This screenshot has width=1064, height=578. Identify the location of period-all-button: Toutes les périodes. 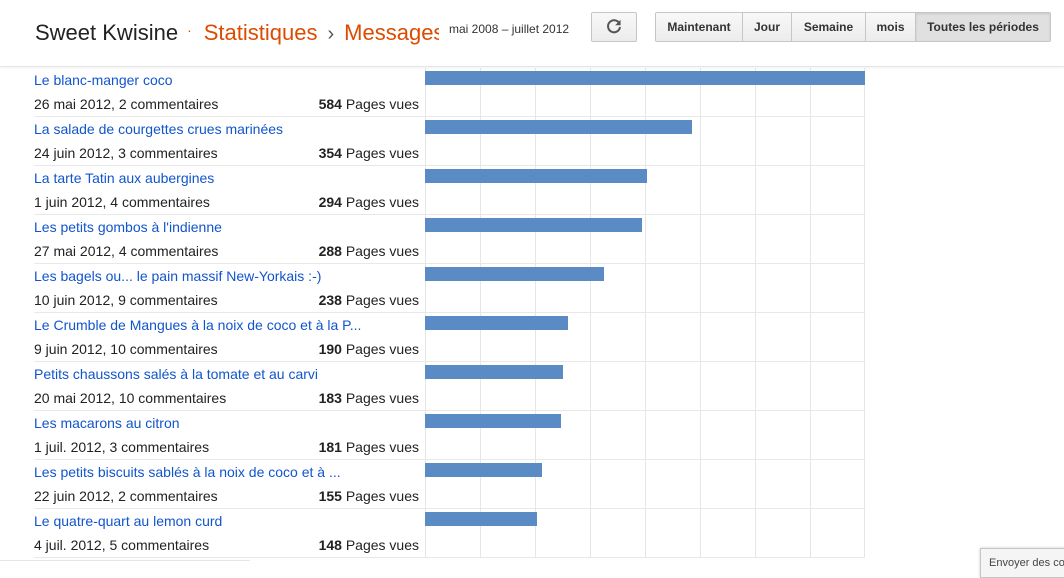
(983, 27).